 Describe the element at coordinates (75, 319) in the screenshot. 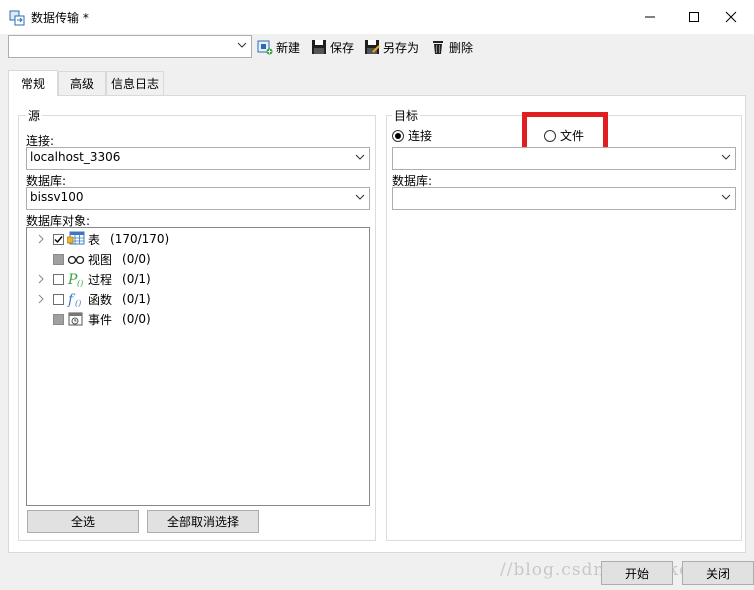

I see `event-icon` at that location.